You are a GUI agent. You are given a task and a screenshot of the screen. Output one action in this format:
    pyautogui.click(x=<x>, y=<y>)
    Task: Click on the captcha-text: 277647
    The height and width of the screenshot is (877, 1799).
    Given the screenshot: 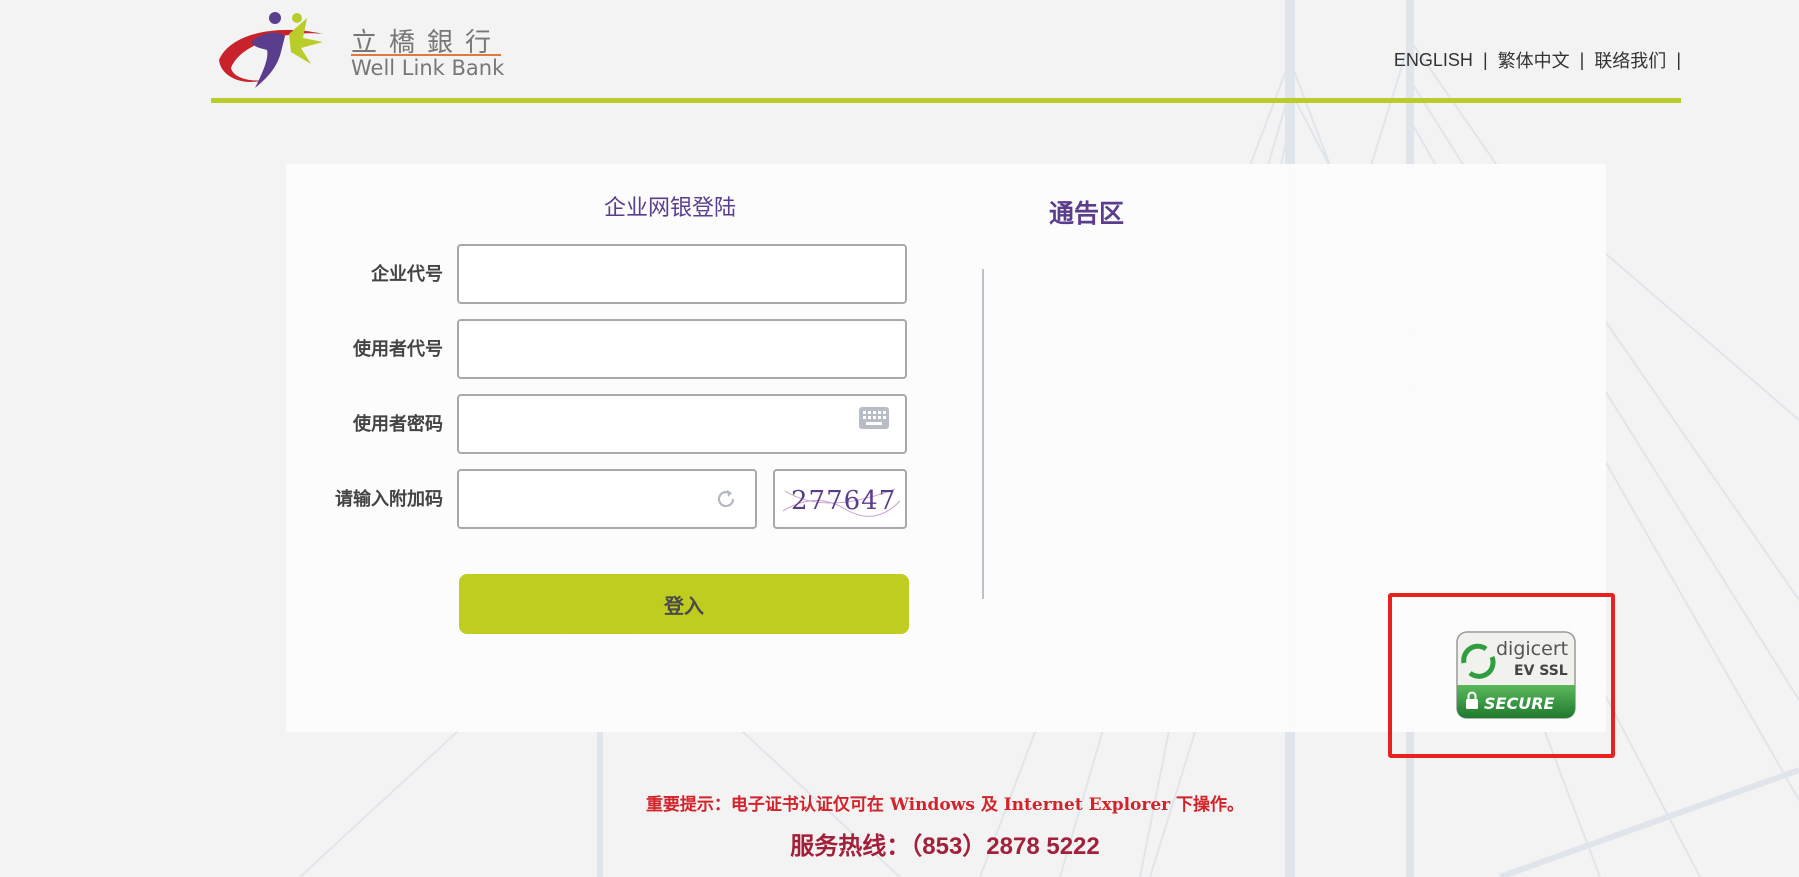 What is the action you would take?
    pyautogui.click(x=843, y=501)
    